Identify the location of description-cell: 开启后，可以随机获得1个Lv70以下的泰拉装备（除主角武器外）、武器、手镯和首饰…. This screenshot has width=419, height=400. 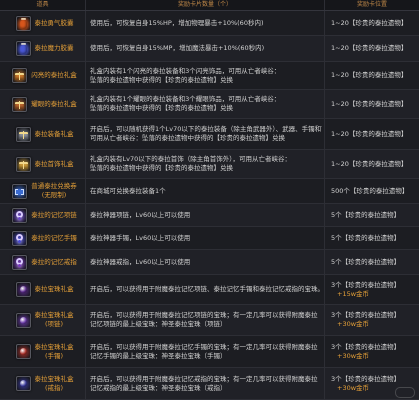
(205, 134).